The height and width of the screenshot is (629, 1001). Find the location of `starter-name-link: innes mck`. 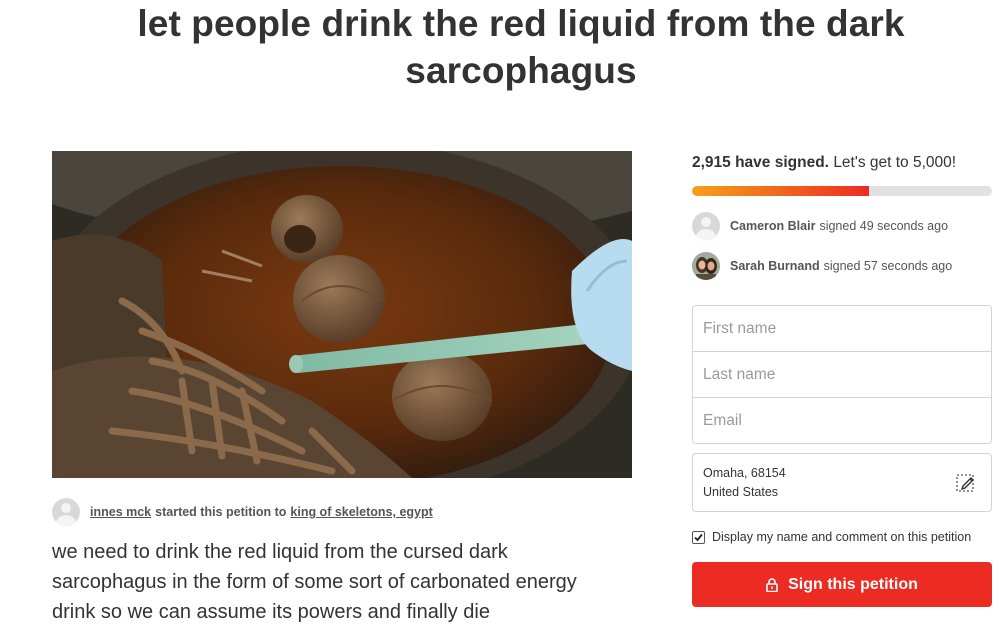

starter-name-link: innes mck is located at coordinates (120, 512).